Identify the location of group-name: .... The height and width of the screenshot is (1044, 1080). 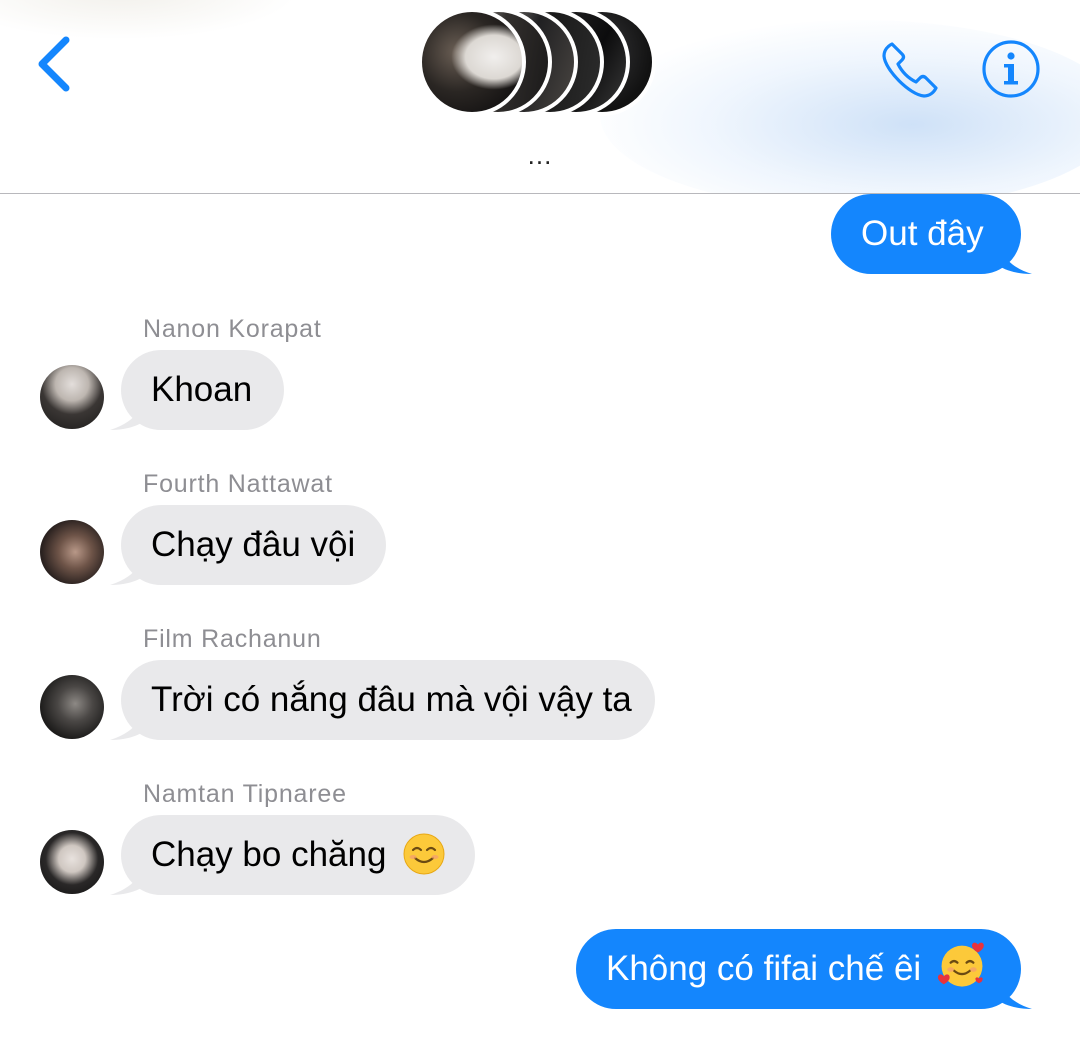
(540, 155).